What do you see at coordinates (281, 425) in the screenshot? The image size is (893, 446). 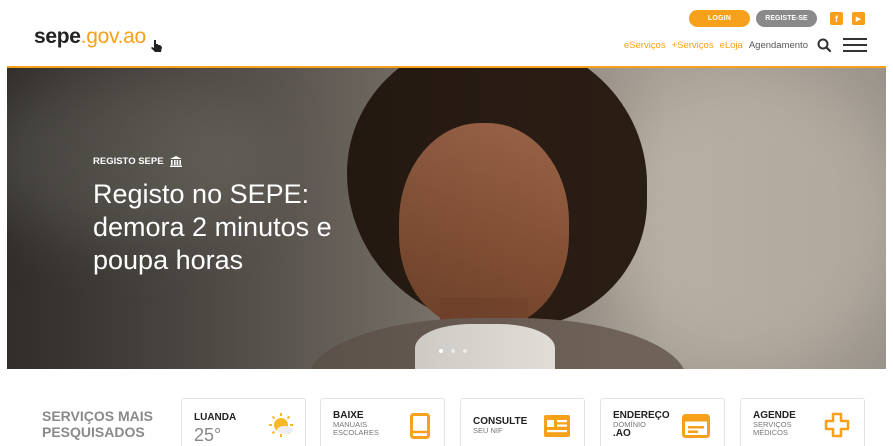 I see `weather-sun-icon` at bounding box center [281, 425].